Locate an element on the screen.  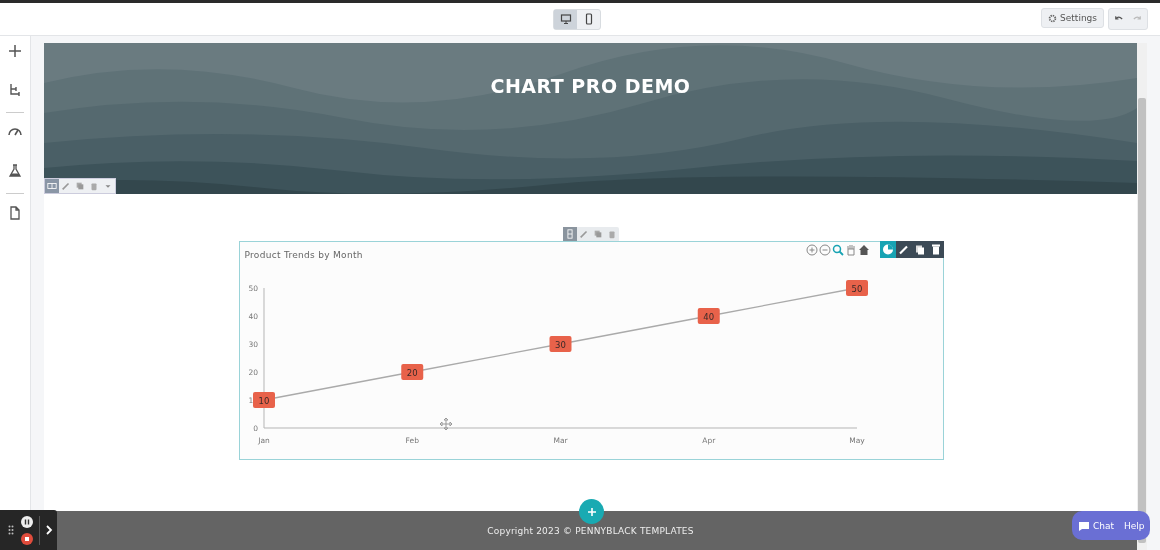
data-label: 30 is located at coordinates (560, 344).